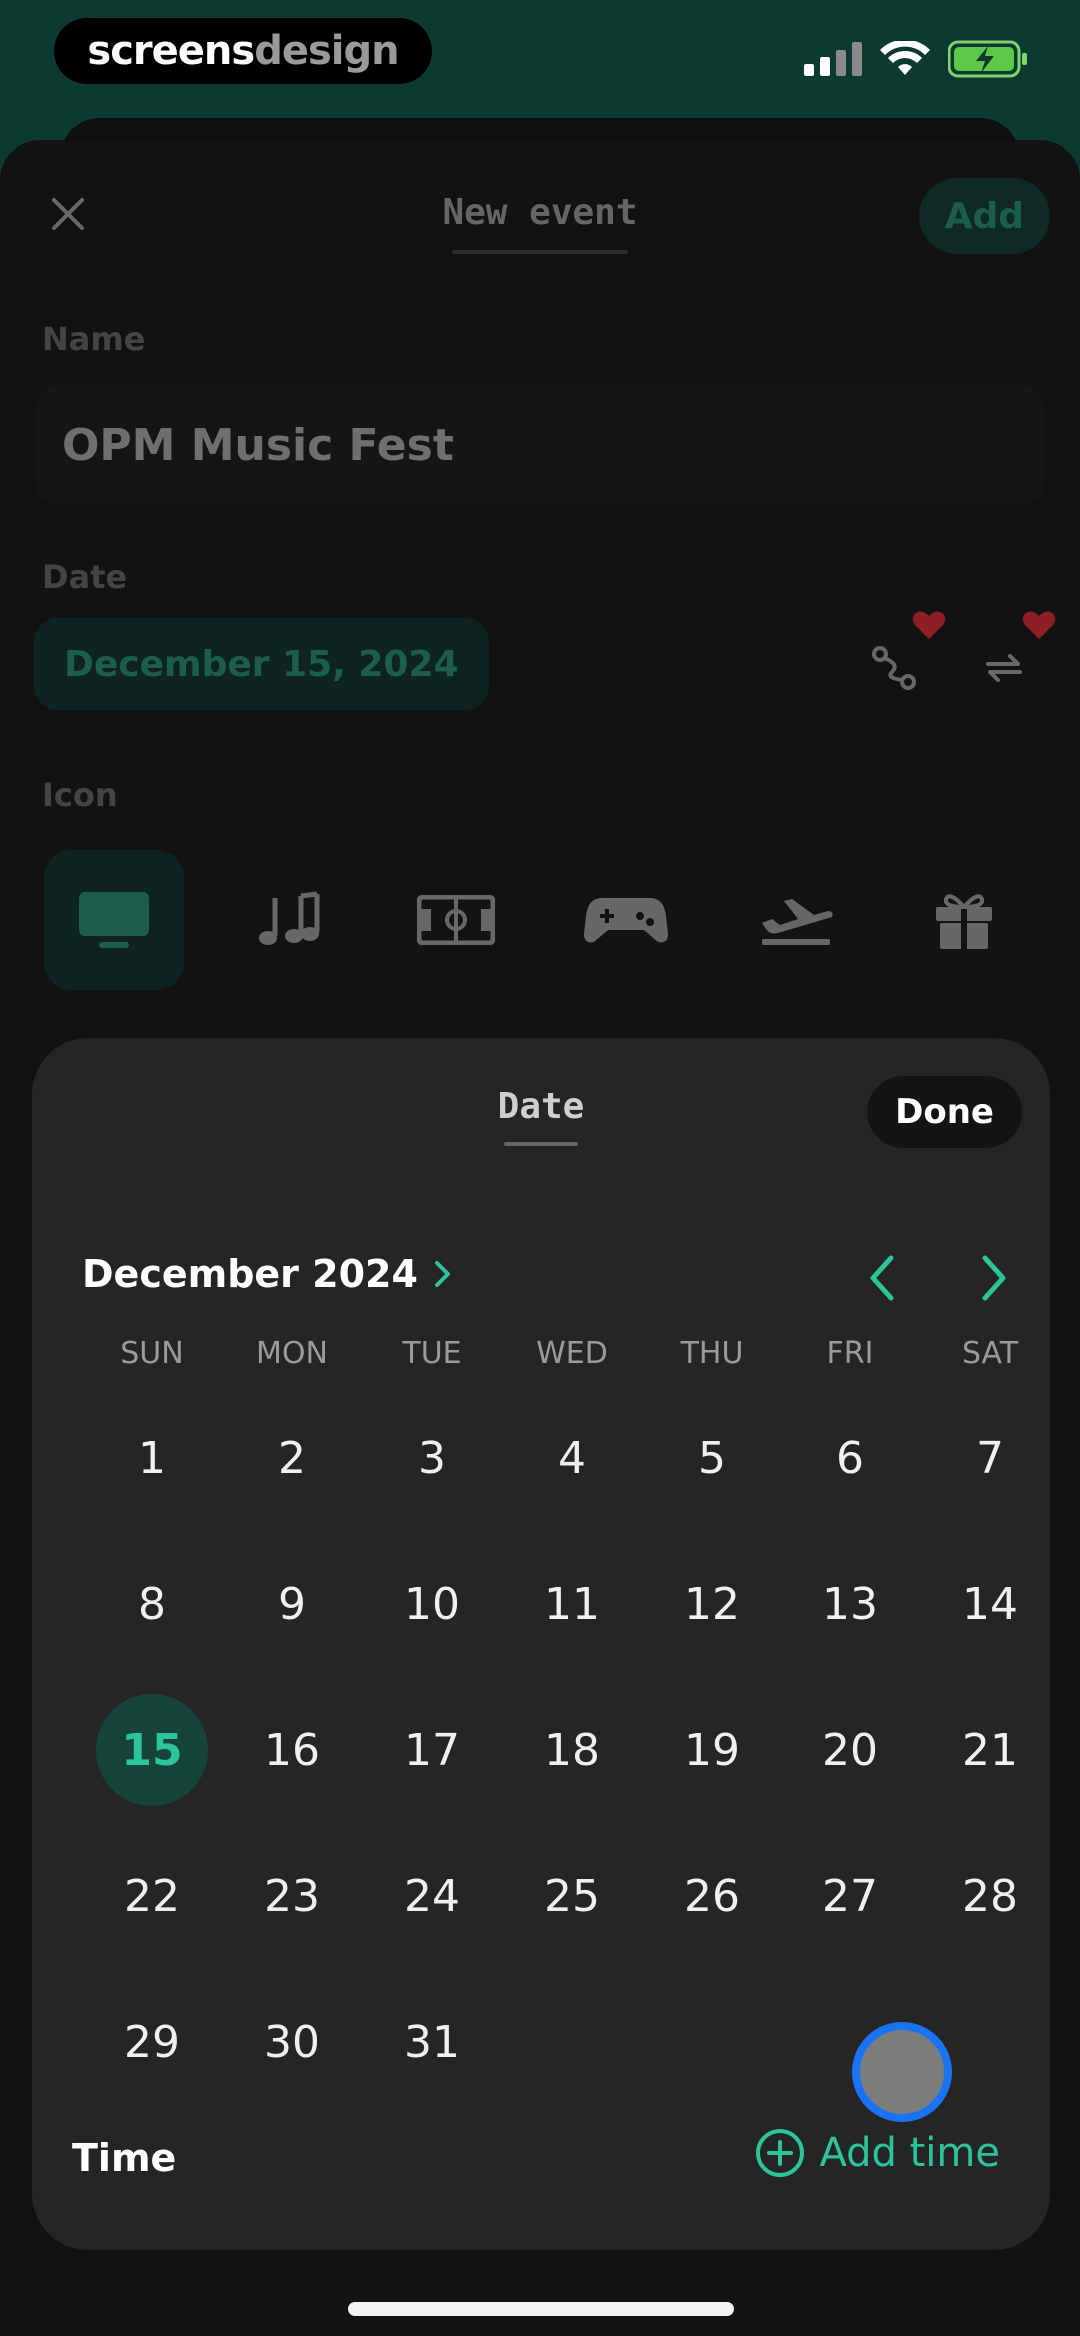  What do you see at coordinates (987, 59) in the screenshot?
I see `battery-charging-icon` at bounding box center [987, 59].